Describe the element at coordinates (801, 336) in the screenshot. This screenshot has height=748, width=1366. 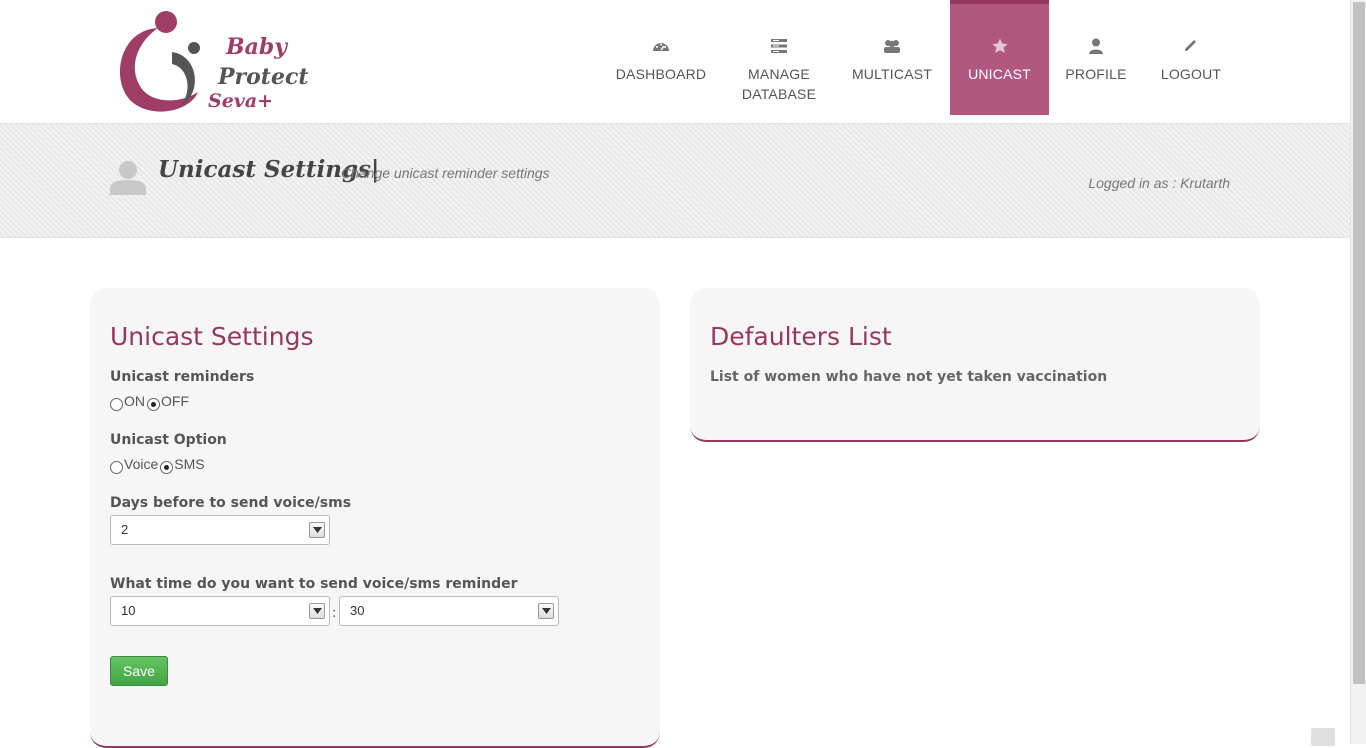
I see `defaulters-heading: Defaulters List` at that location.